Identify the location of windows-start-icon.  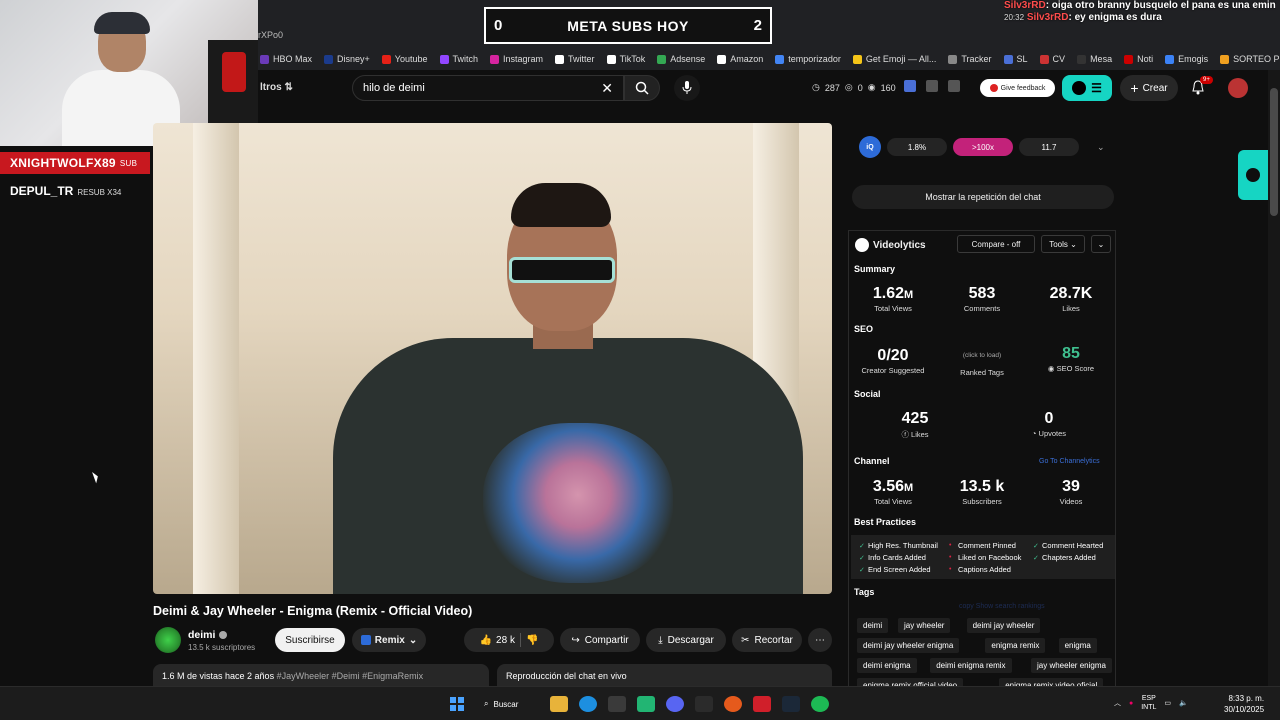
(457, 704).